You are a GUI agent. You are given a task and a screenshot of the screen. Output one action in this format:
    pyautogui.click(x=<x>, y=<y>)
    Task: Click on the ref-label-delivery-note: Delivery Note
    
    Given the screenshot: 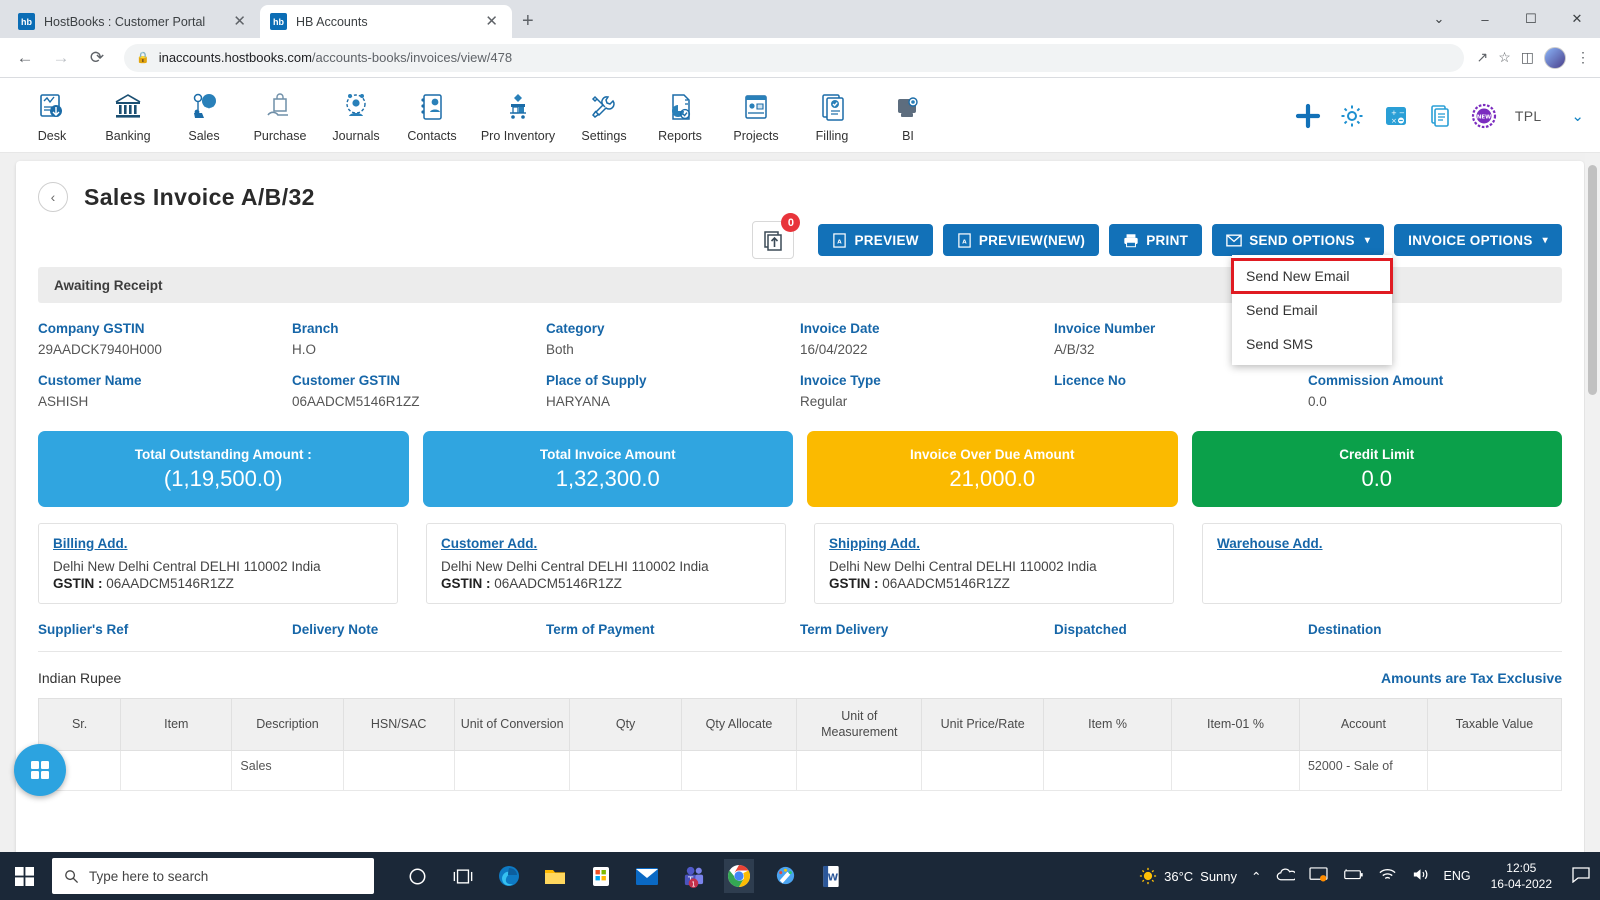 What is the action you would take?
    pyautogui.click(x=335, y=629)
    